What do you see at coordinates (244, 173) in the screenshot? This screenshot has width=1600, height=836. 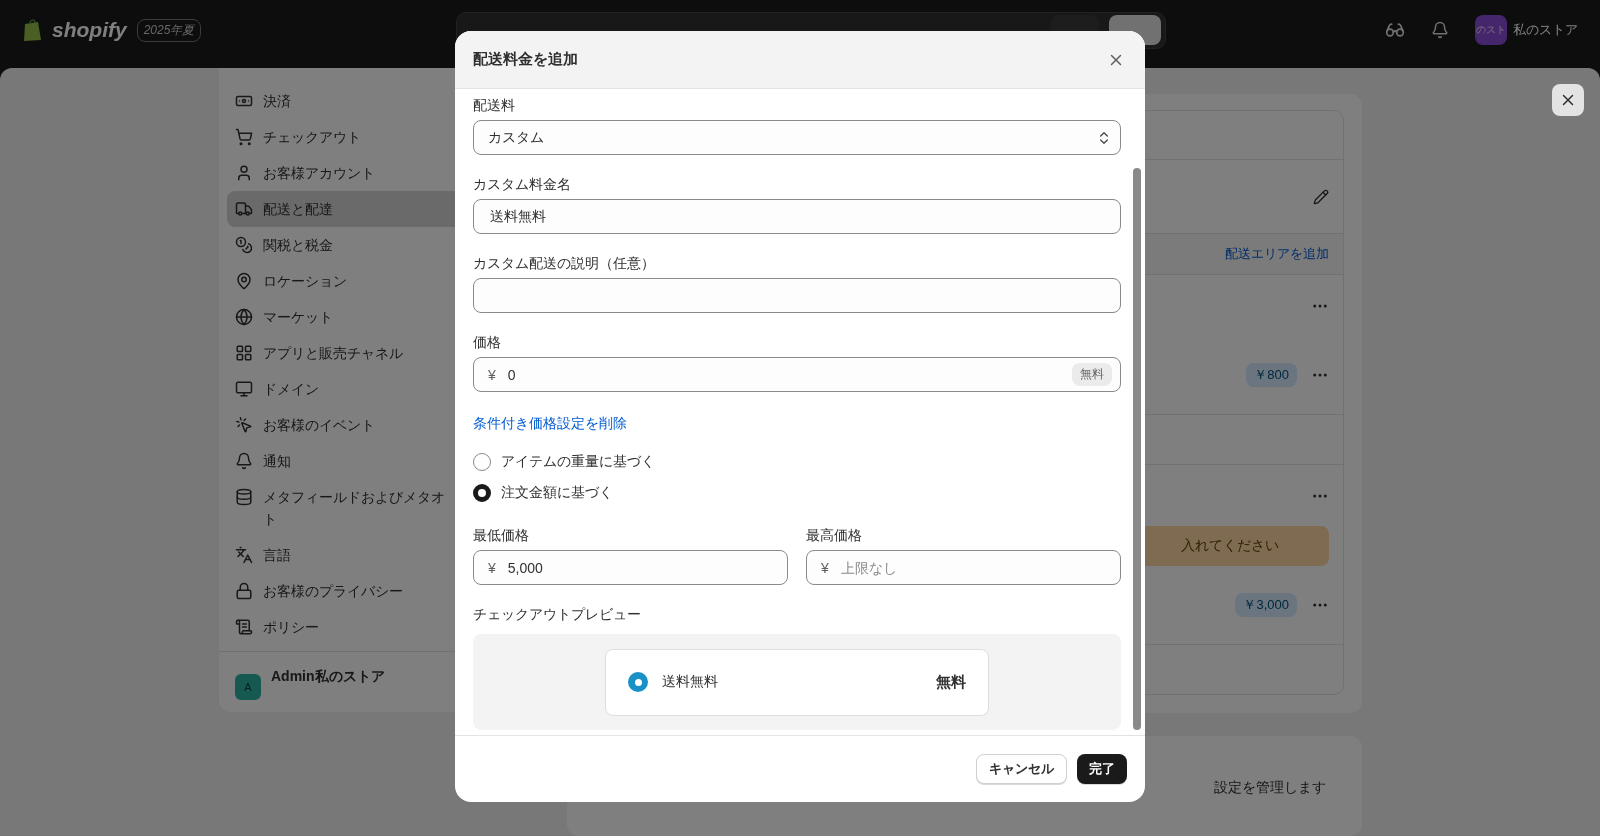 I see `person-icon` at bounding box center [244, 173].